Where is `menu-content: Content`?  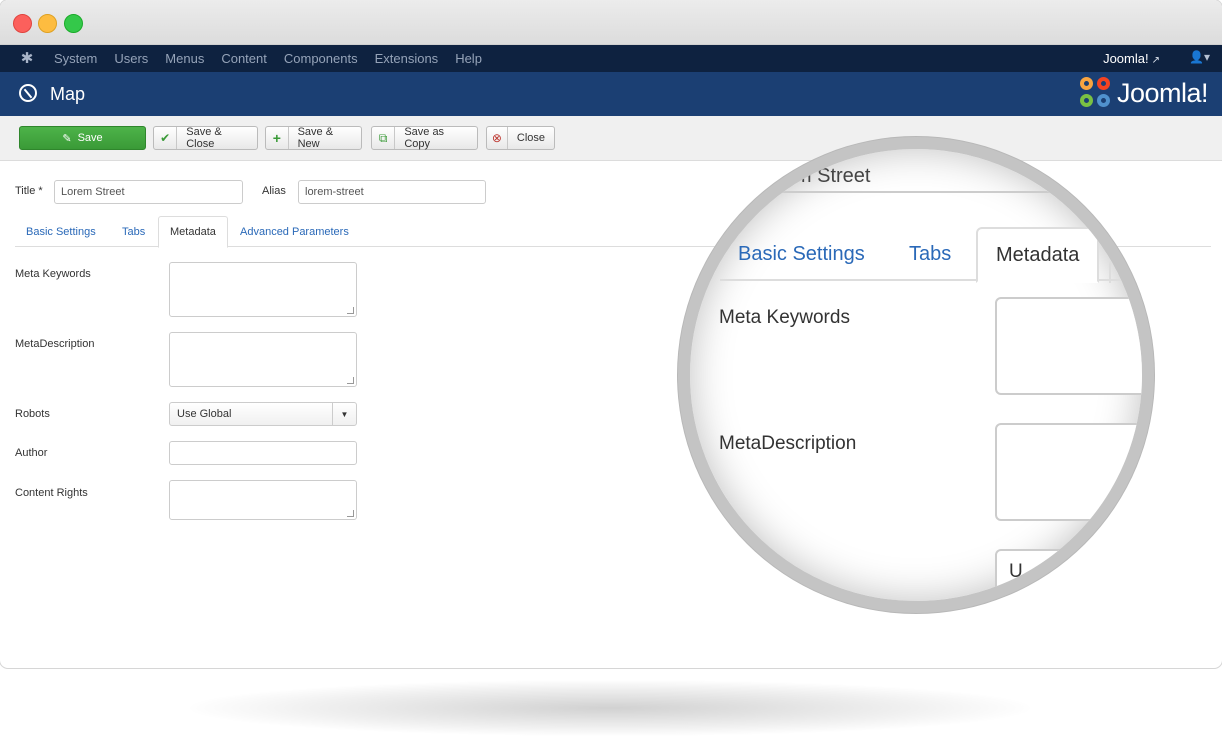
menu-content: Content is located at coordinates (244, 58).